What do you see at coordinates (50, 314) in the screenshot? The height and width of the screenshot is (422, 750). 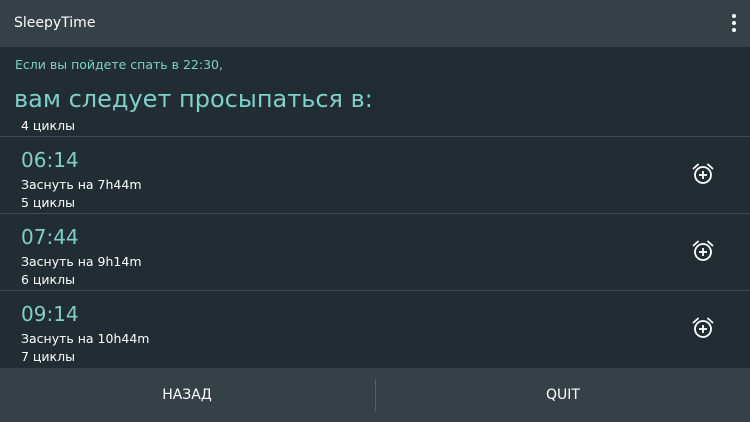 I see `wake-time: 09:14` at bounding box center [50, 314].